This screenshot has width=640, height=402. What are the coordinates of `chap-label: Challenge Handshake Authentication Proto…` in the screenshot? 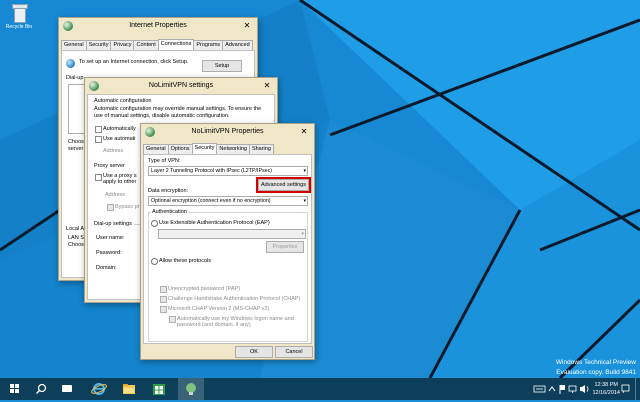 It's located at (234, 299).